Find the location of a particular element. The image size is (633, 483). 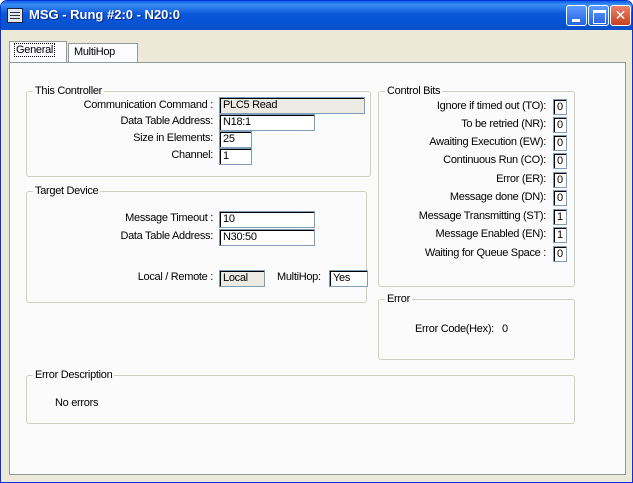

channel-label: Channel: is located at coordinates (192, 155).